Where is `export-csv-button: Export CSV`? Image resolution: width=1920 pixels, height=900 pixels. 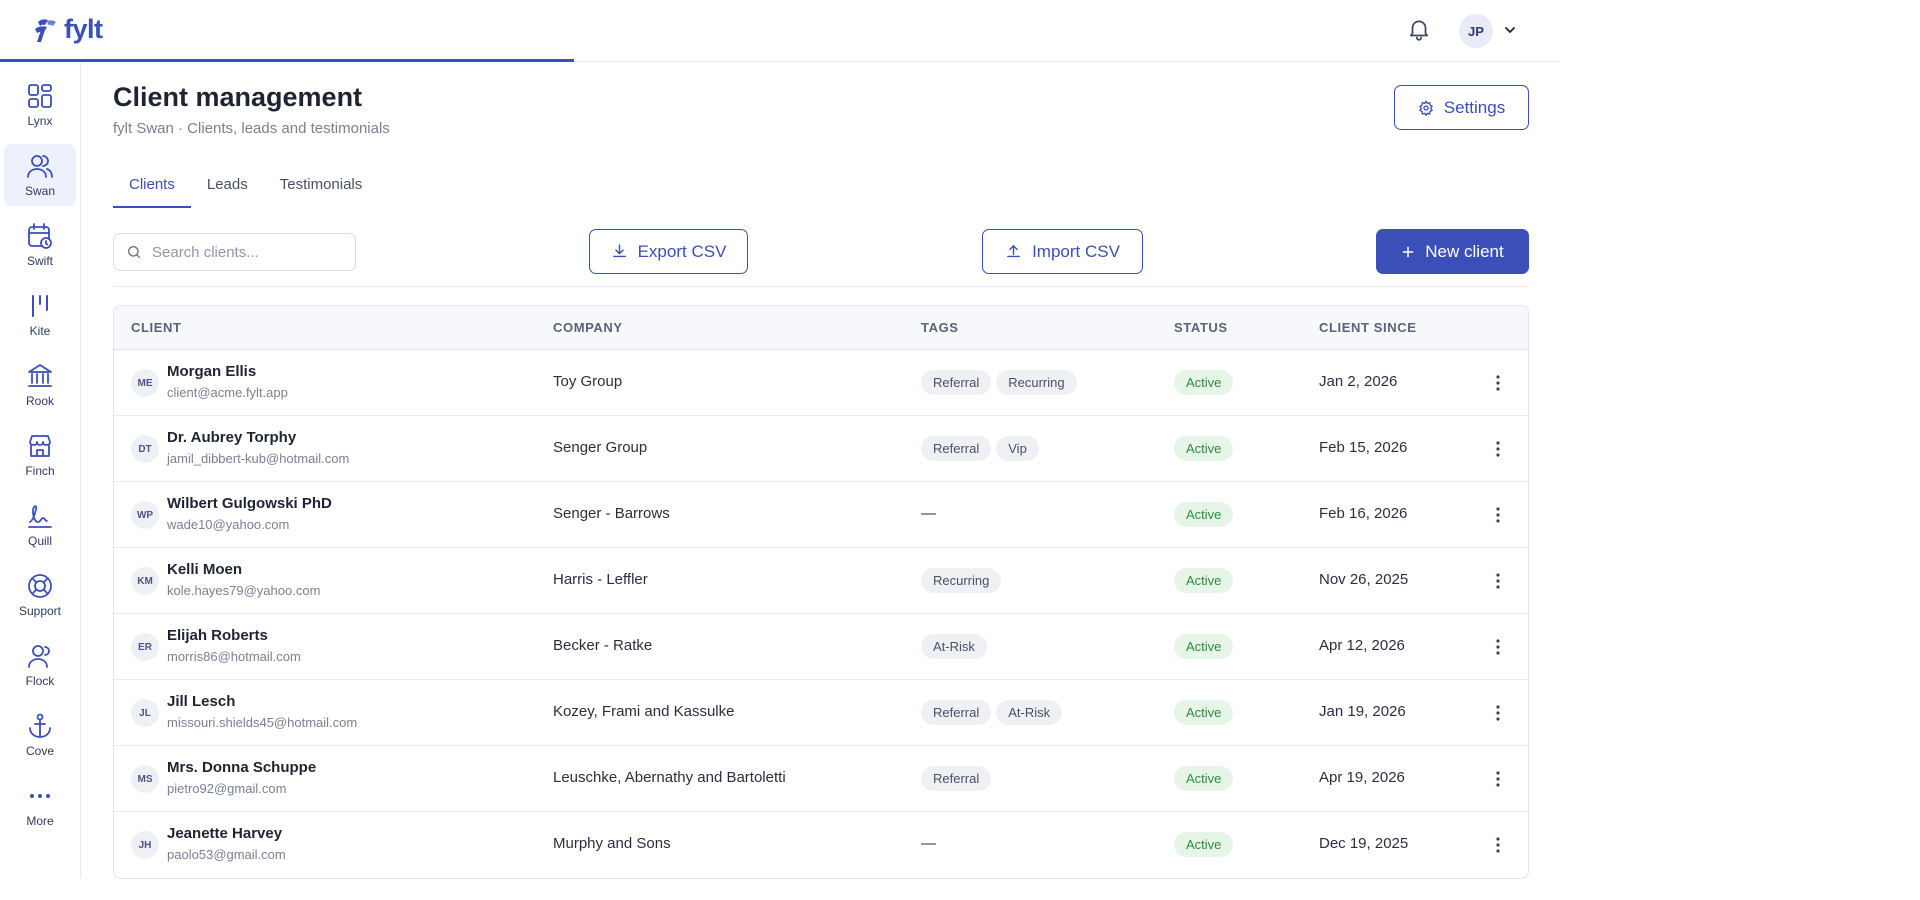 export-csv-button: Export CSV is located at coordinates (668, 251).